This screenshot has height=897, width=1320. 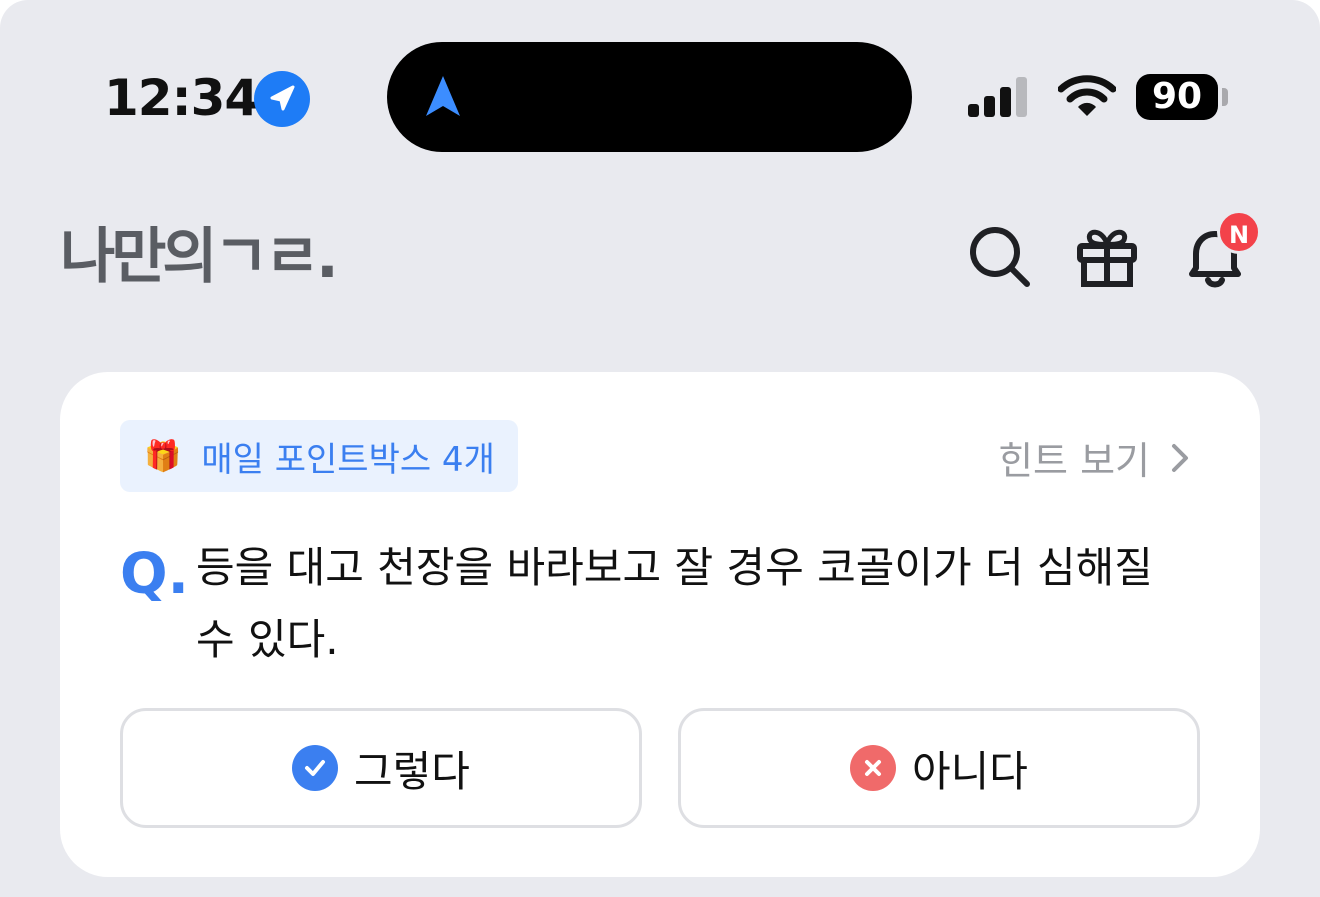 What do you see at coordinates (154, 574) in the screenshot?
I see `question-prefix: Q.` at bounding box center [154, 574].